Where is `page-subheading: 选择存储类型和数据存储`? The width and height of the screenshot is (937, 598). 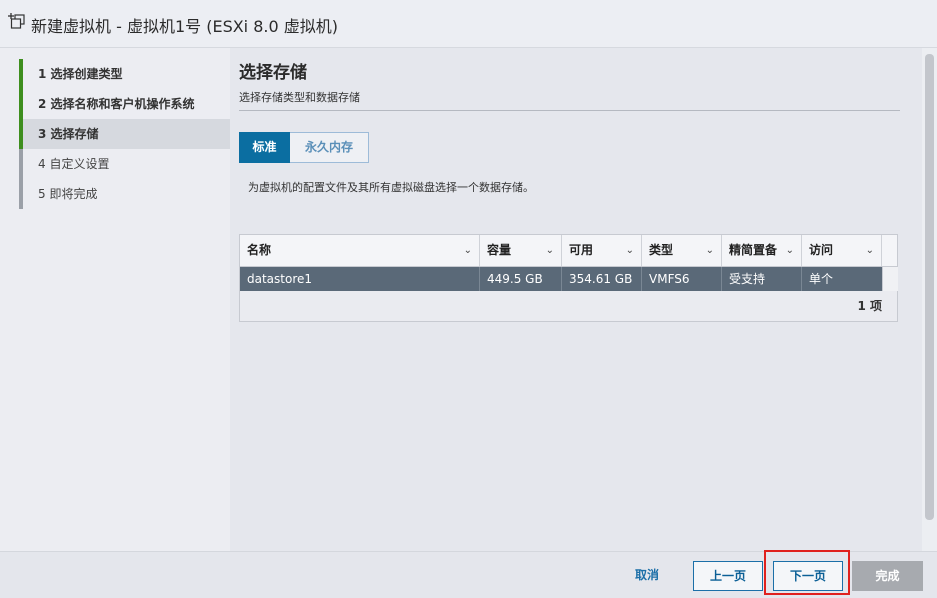 page-subheading: 选择存储类型和数据存储 is located at coordinates (299, 97).